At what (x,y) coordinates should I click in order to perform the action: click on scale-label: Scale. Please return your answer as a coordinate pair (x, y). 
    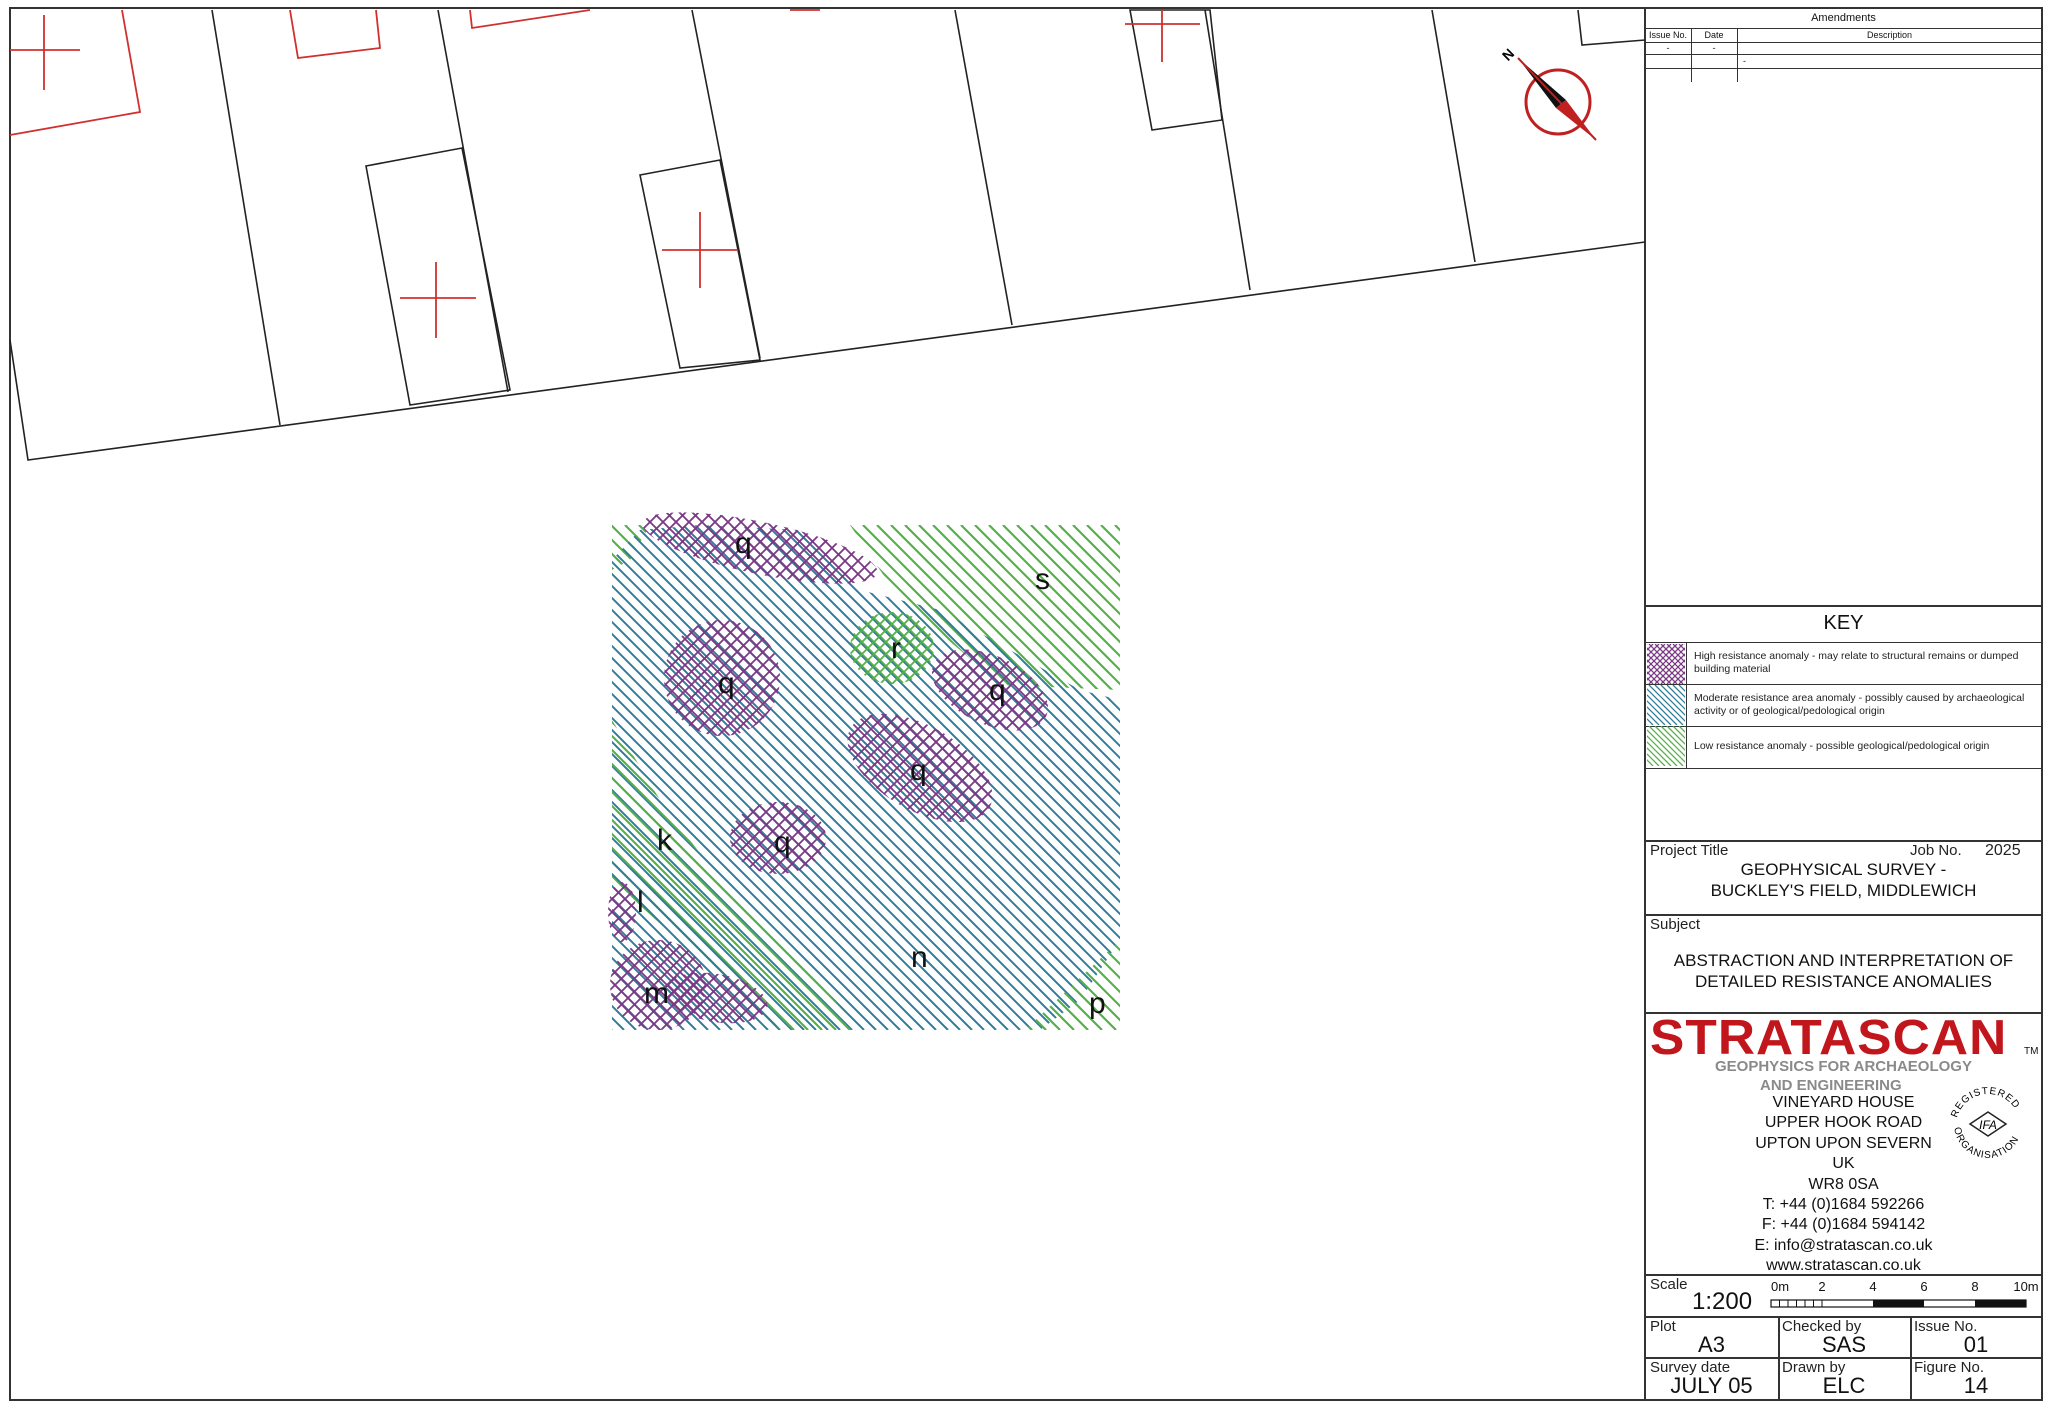
    Looking at the image, I should click on (1669, 1284).